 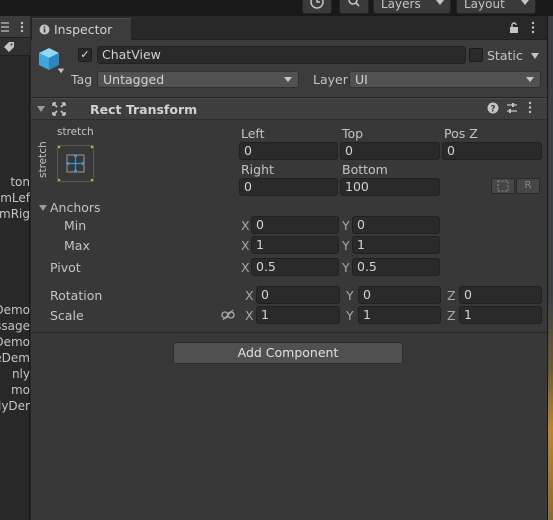 What do you see at coordinates (253, 133) in the screenshot?
I see `left-label: Left` at bounding box center [253, 133].